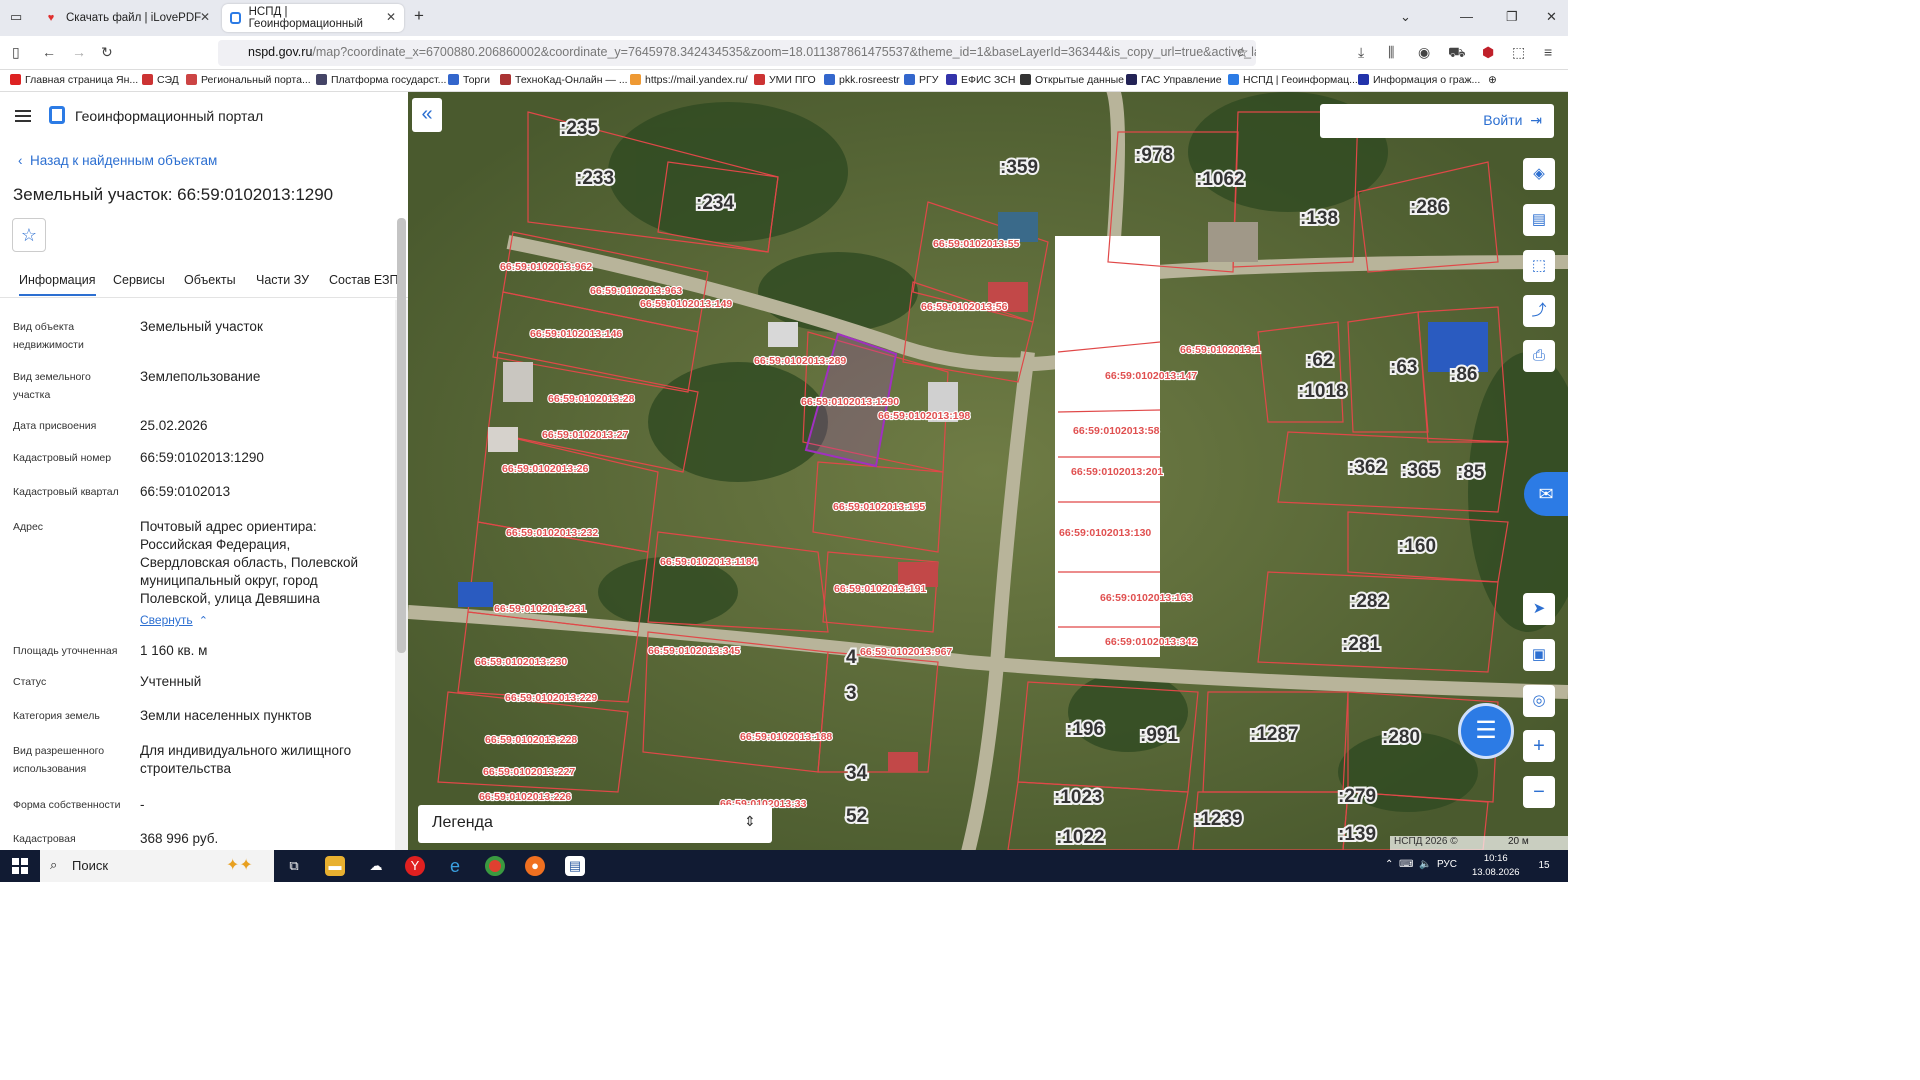  Describe the element at coordinates (427, 115) in the screenshot. I see `collapse-panel-icon: «` at that location.